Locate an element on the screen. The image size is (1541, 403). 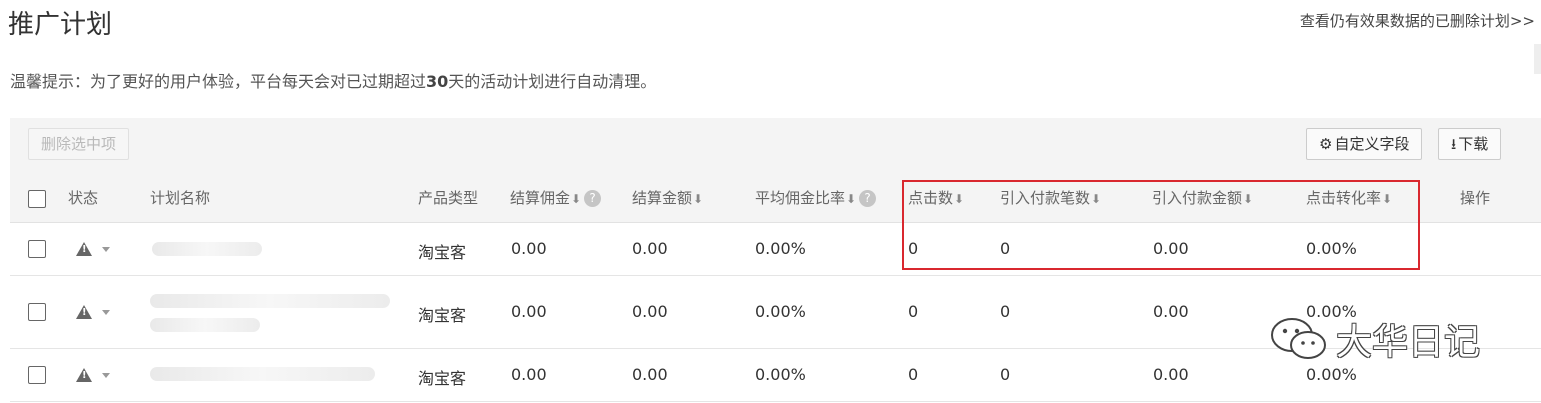
header-avg-commission-rate: 平均佣金比率⬇? is located at coordinates (816, 200).